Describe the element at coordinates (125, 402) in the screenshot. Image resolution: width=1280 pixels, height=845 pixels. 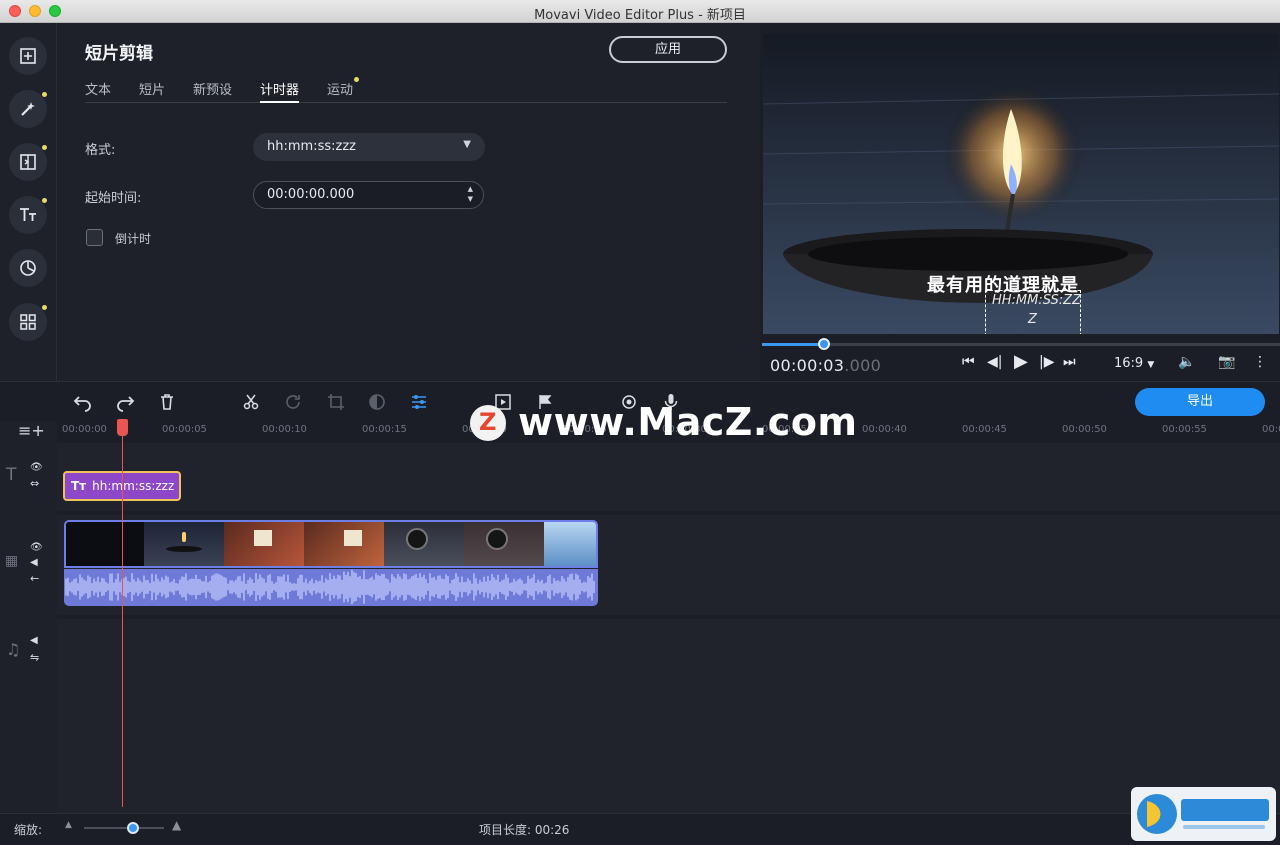
I see `redo-icon` at that location.